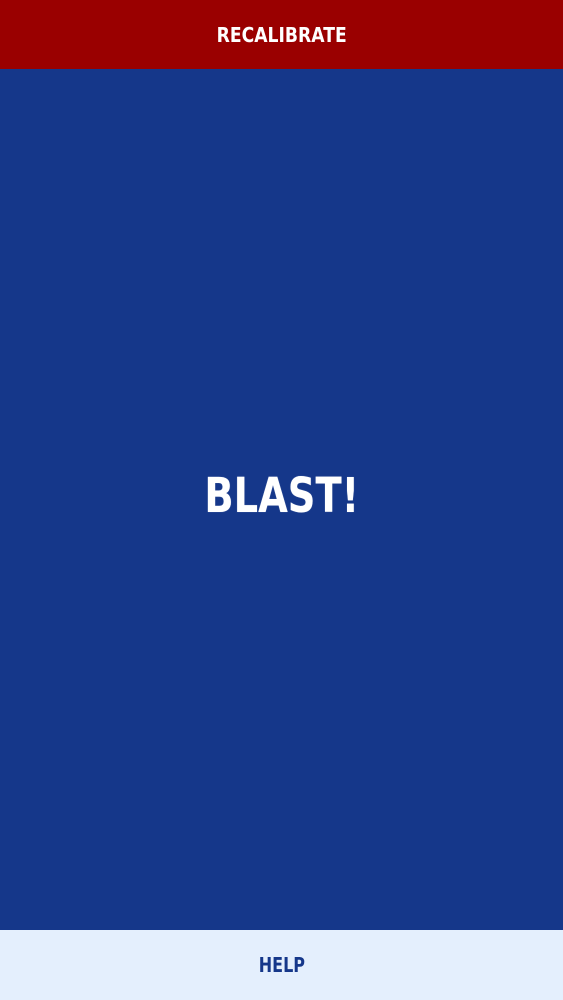  I want to click on recalibrate-button: RECALIBRATE, so click(281, 34).